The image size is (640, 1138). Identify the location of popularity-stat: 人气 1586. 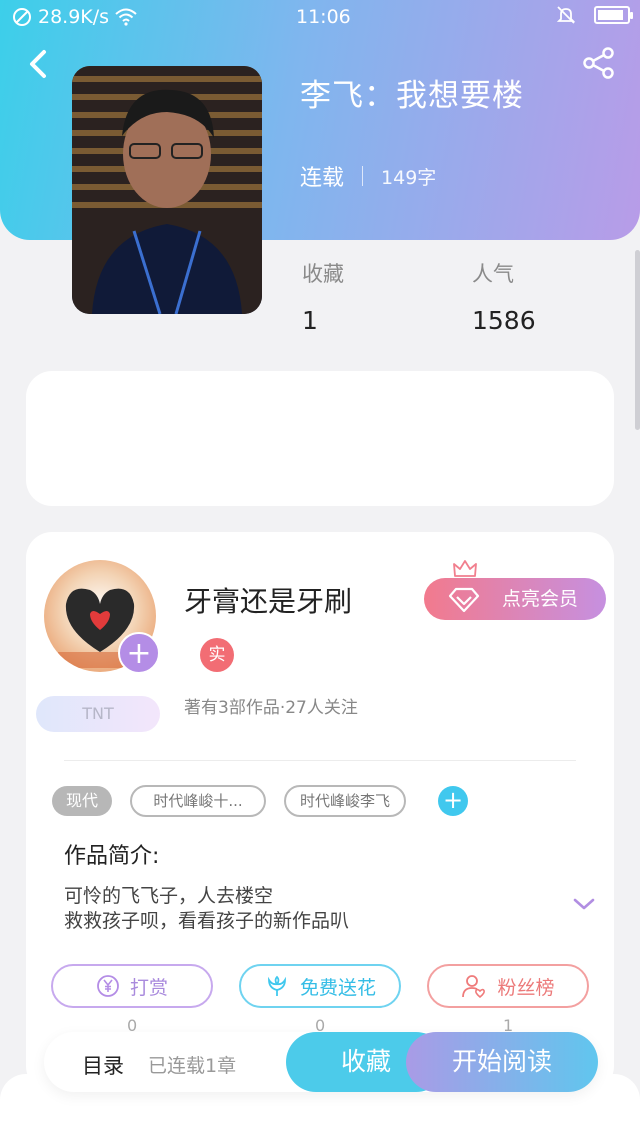
(504, 296).